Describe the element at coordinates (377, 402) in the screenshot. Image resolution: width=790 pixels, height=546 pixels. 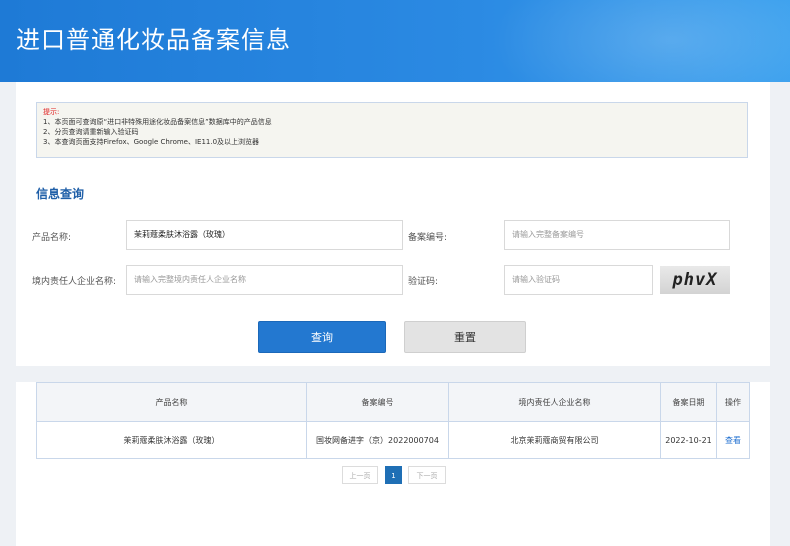
I see `column-header: 备案编号` at that location.